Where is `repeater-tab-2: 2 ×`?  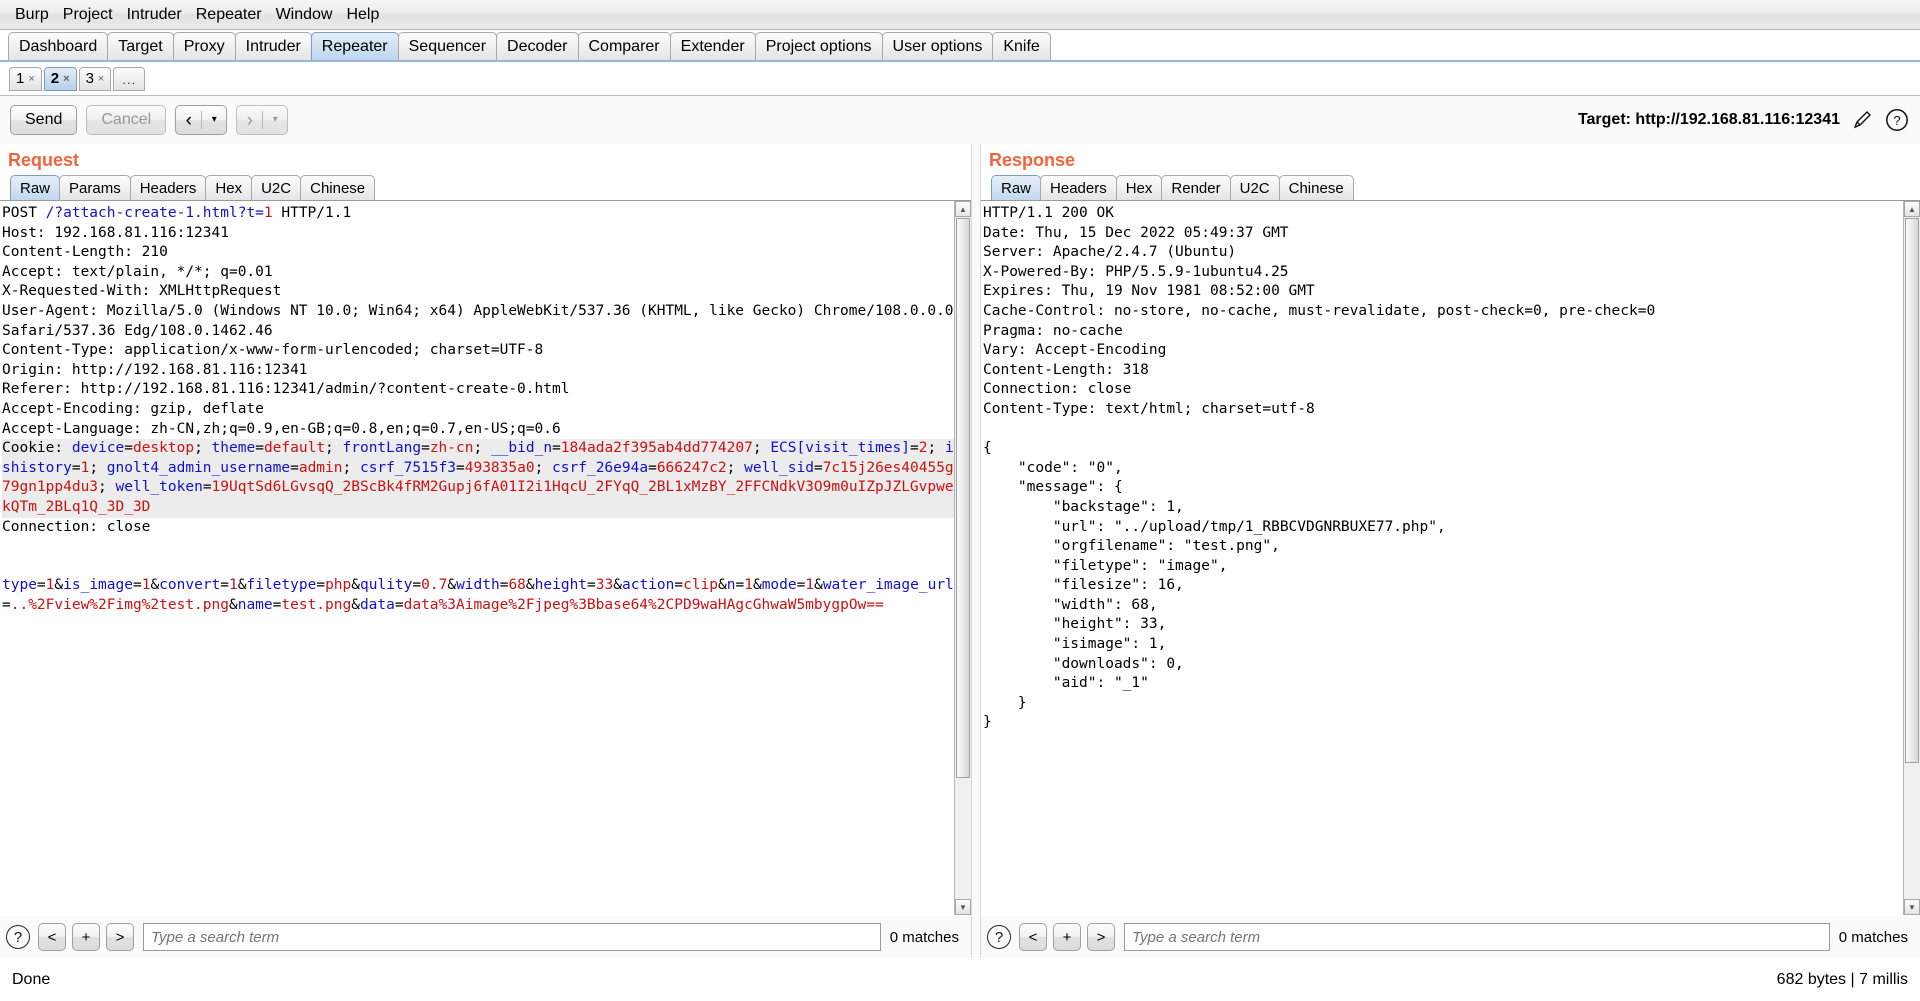 repeater-tab-2: 2 × is located at coordinates (60, 78).